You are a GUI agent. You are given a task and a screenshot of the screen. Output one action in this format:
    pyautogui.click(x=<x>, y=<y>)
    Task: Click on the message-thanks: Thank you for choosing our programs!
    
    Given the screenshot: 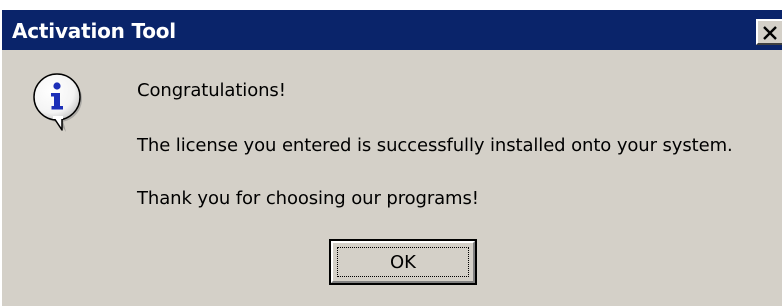 What is the action you would take?
    pyautogui.click(x=308, y=198)
    